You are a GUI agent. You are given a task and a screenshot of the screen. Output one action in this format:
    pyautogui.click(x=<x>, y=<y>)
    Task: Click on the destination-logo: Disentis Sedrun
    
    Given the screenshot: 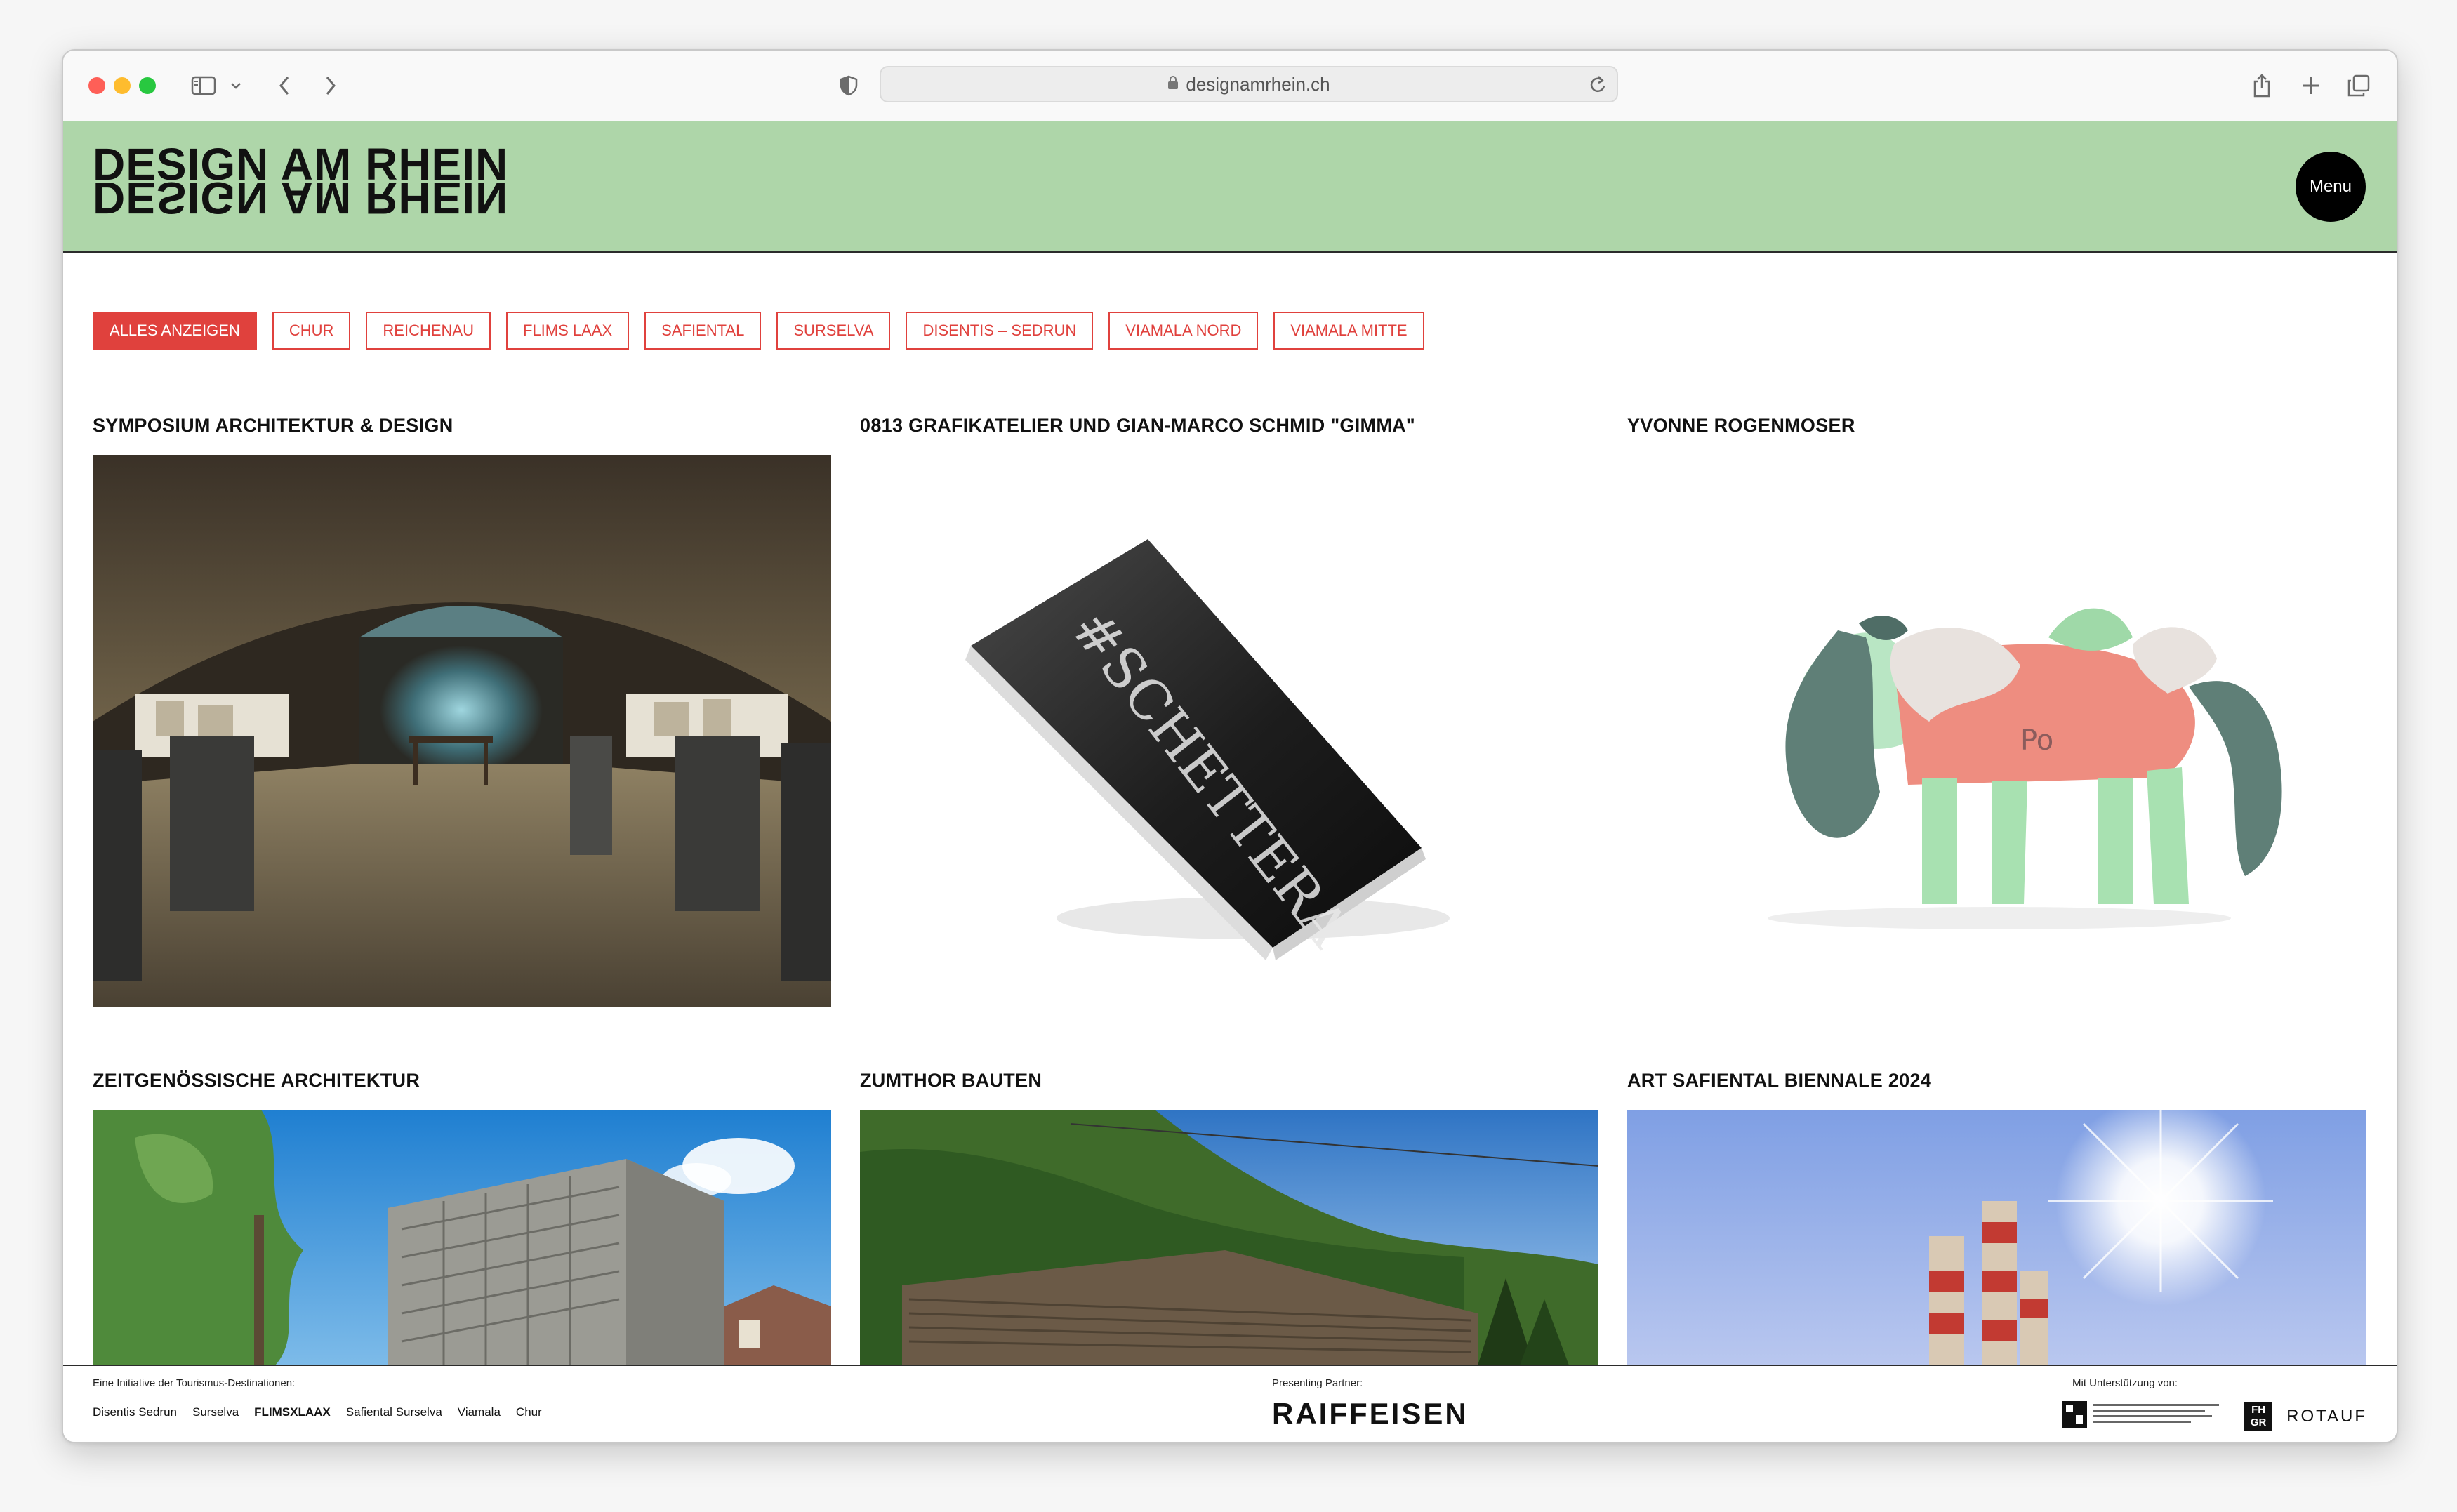 What is the action you would take?
    pyautogui.click(x=135, y=1412)
    